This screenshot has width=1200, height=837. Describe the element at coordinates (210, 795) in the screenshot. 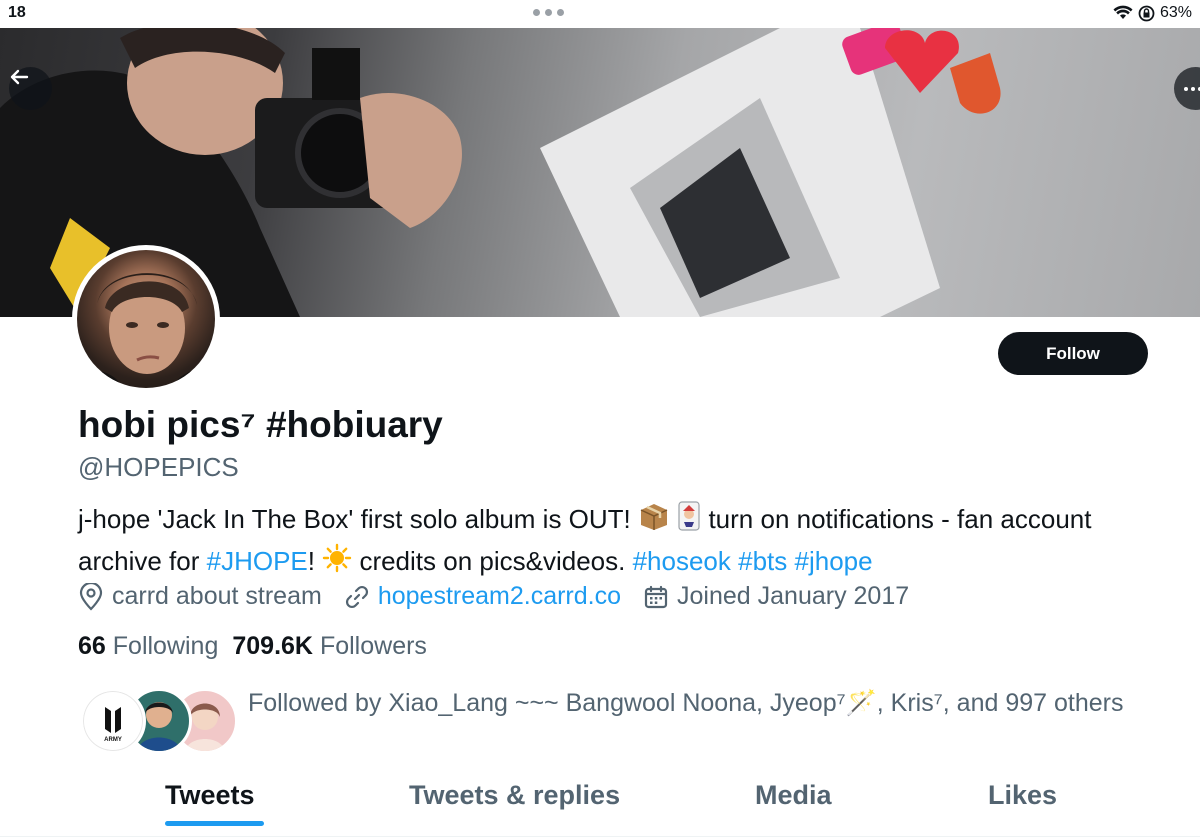

I see `tab-tweets: Tweets` at that location.